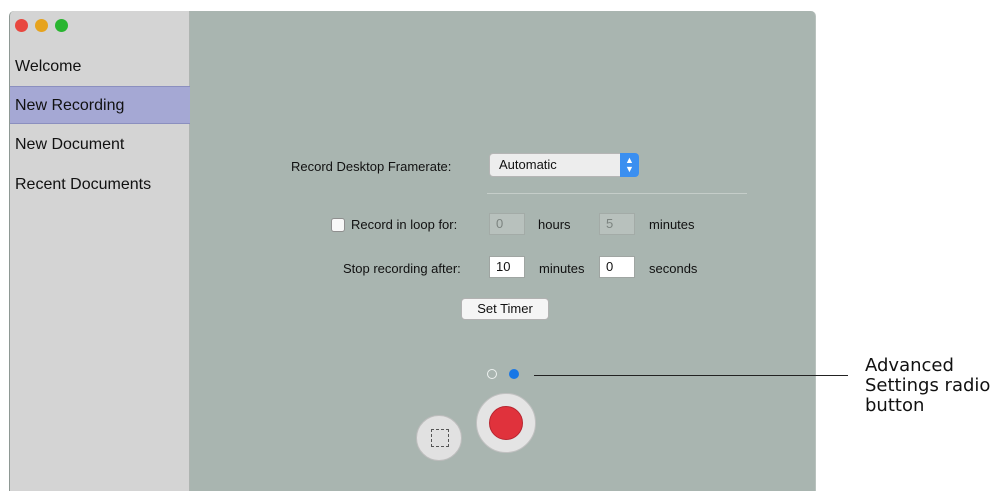 The width and height of the screenshot is (1006, 491). I want to click on record-dot-icon, so click(506, 423).